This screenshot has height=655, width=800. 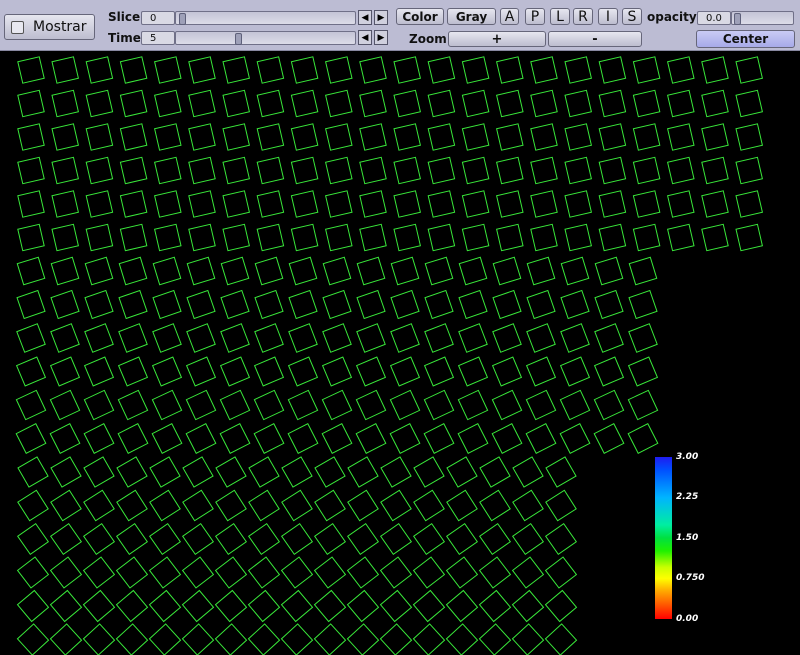 I want to click on gray-button: Gray, so click(x=471, y=16).